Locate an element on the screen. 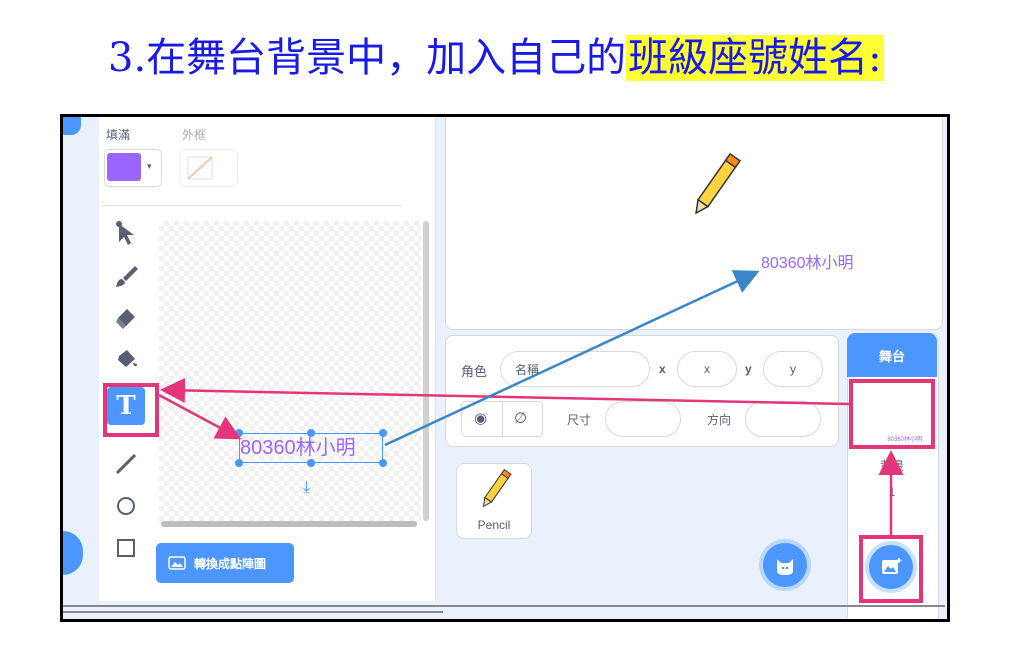 The height and width of the screenshot is (672, 1036). instruction-text: 3.在舞台背景中，加入自己的 is located at coordinates (367, 58).